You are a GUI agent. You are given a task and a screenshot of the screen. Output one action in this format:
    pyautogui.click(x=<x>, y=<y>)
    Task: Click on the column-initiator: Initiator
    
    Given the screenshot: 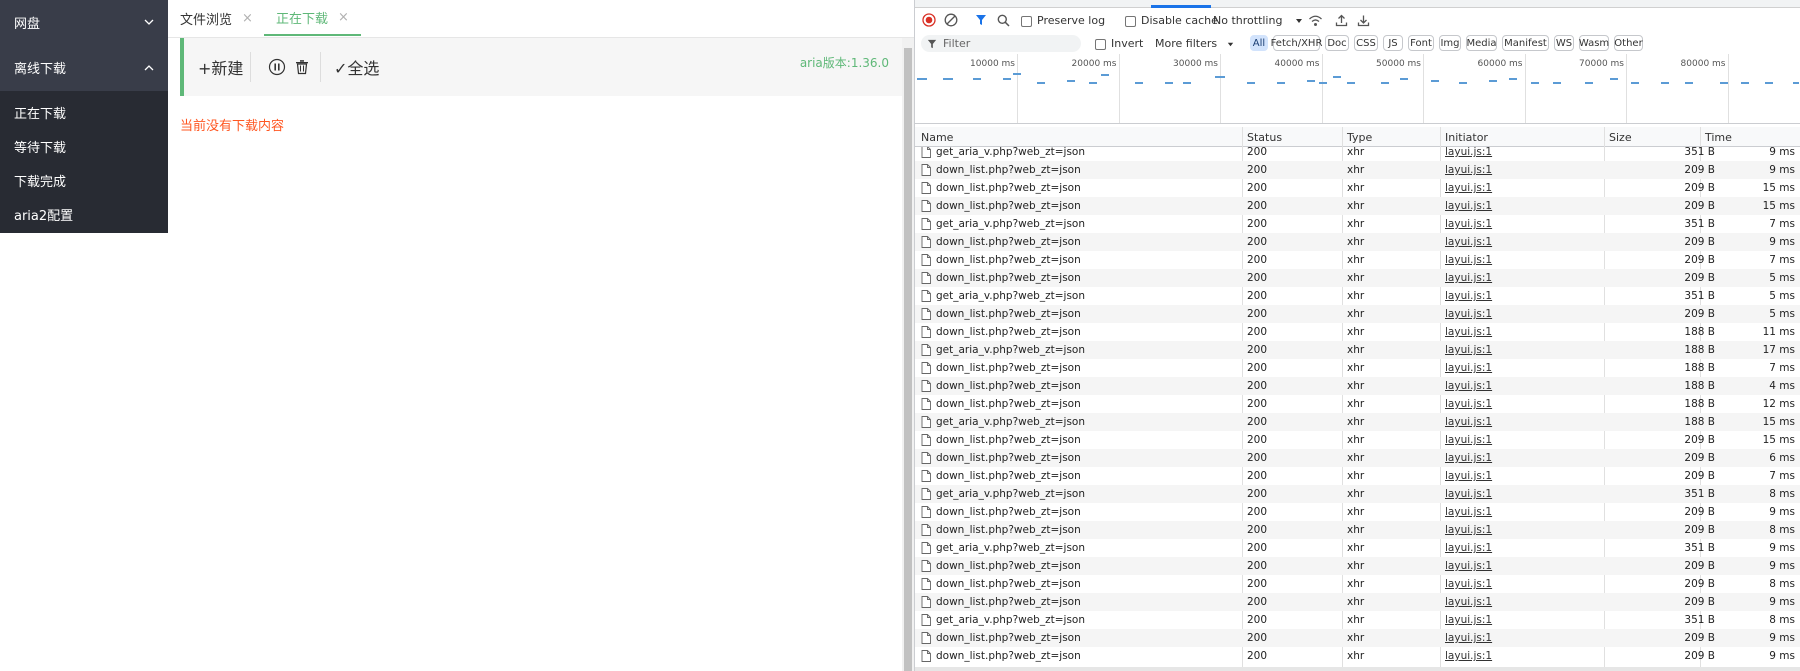 What is the action you would take?
    pyautogui.click(x=1464, y=137)
    